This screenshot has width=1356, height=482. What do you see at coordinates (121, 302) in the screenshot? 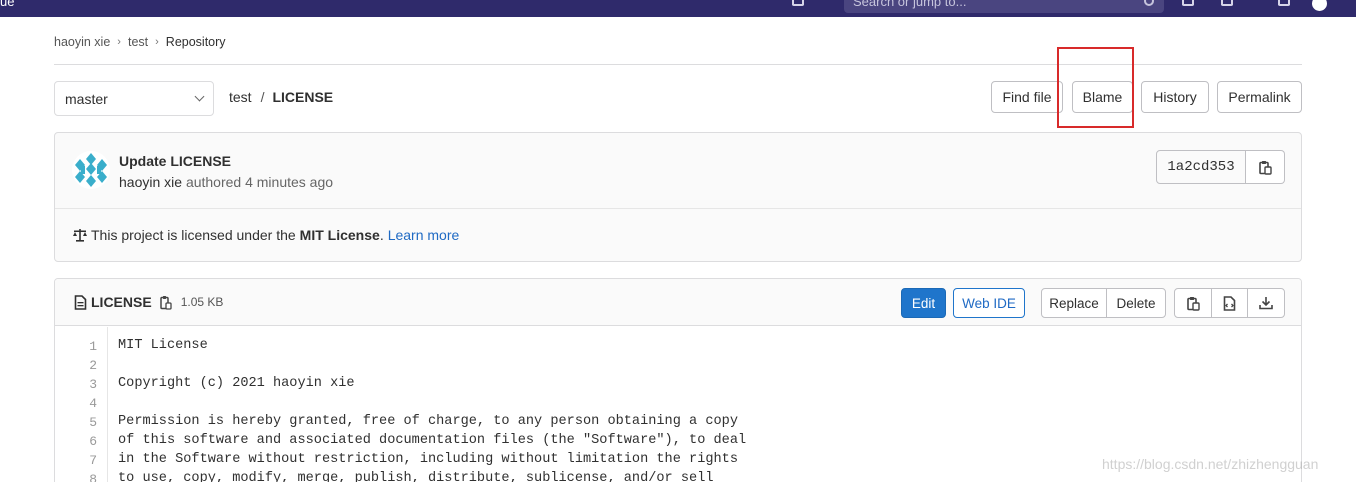
I see `file-name: LICENSE` at bounding box center [121, 302].